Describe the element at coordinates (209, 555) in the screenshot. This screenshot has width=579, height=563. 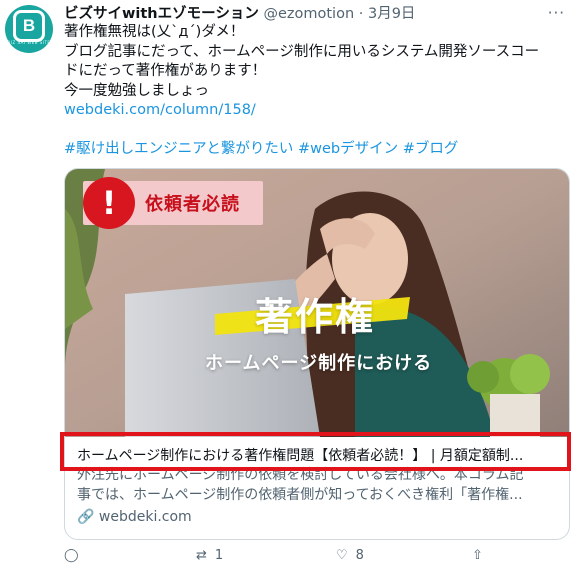
I see `retweet-action: ⇄ 1` at that location.